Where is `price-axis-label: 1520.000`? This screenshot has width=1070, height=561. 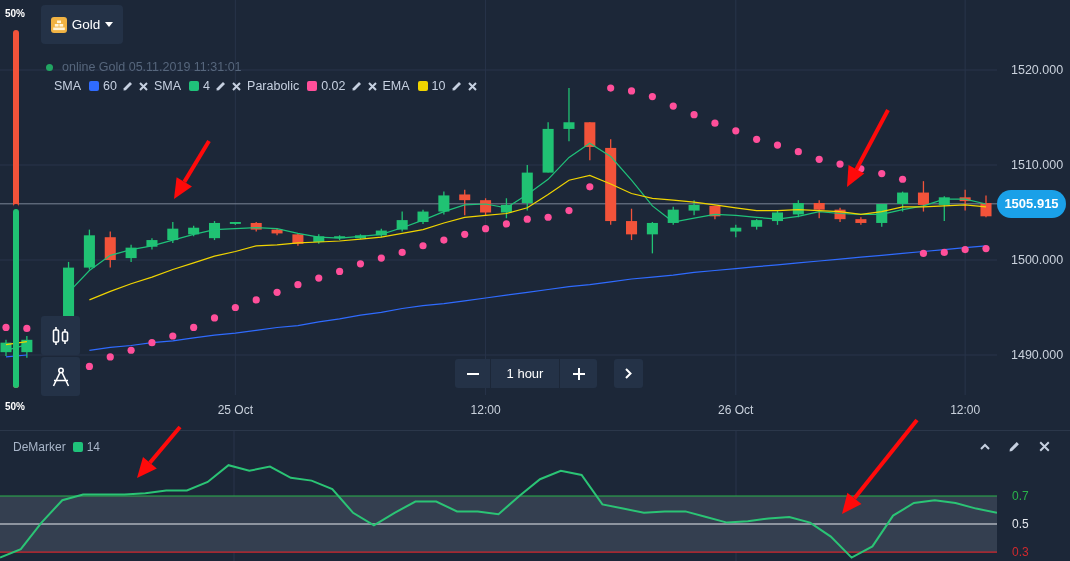 price-axis-label: 1520.000 is located at coordinates (1037, 70).